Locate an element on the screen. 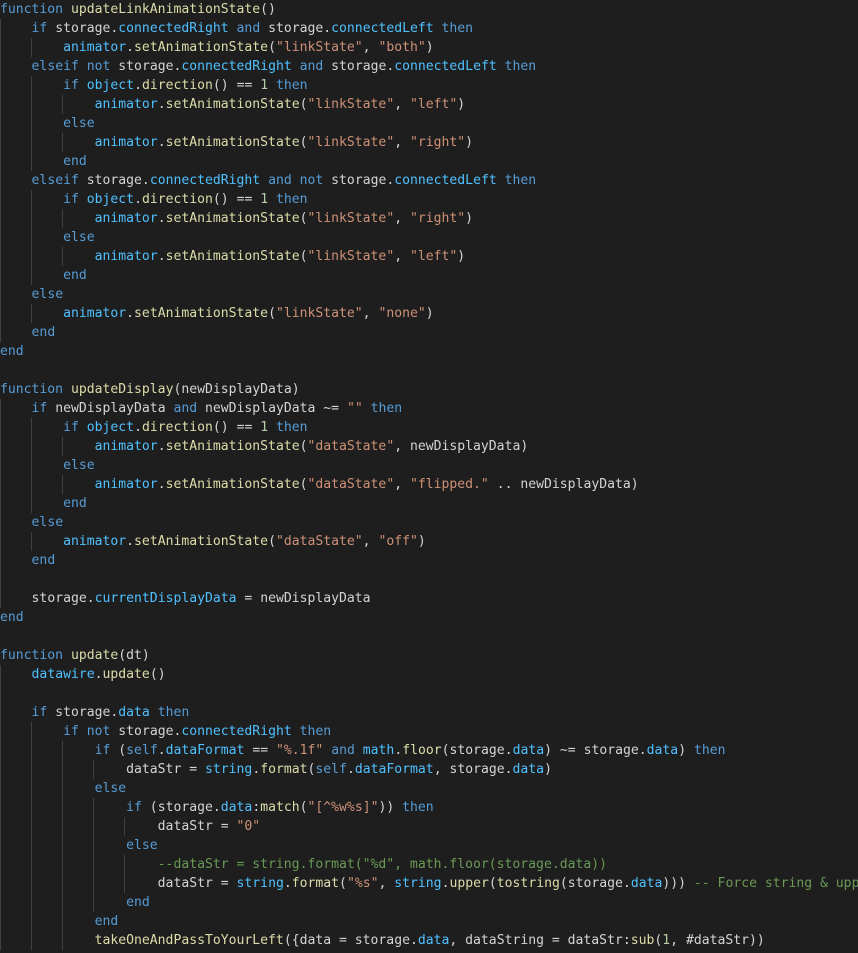 The image size is (858, 953). code-token: not is located at coordinates (98, 731).